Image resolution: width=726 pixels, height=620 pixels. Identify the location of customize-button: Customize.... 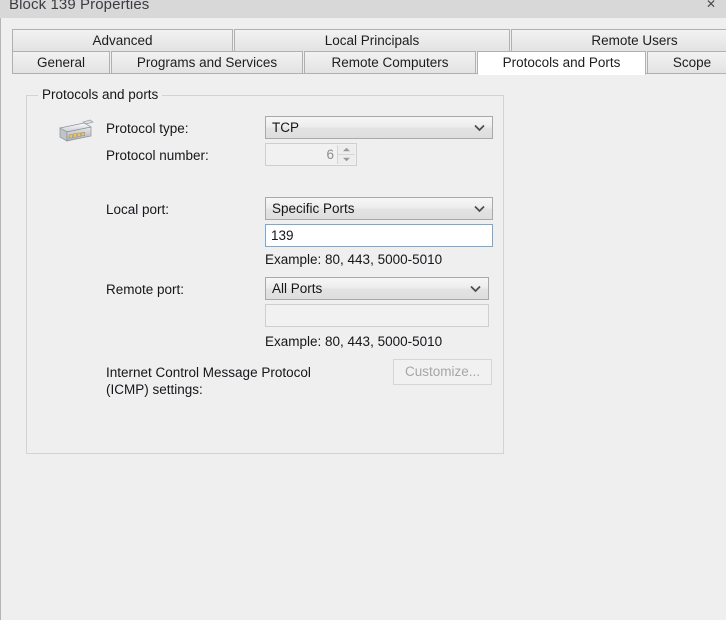
(442, 372).